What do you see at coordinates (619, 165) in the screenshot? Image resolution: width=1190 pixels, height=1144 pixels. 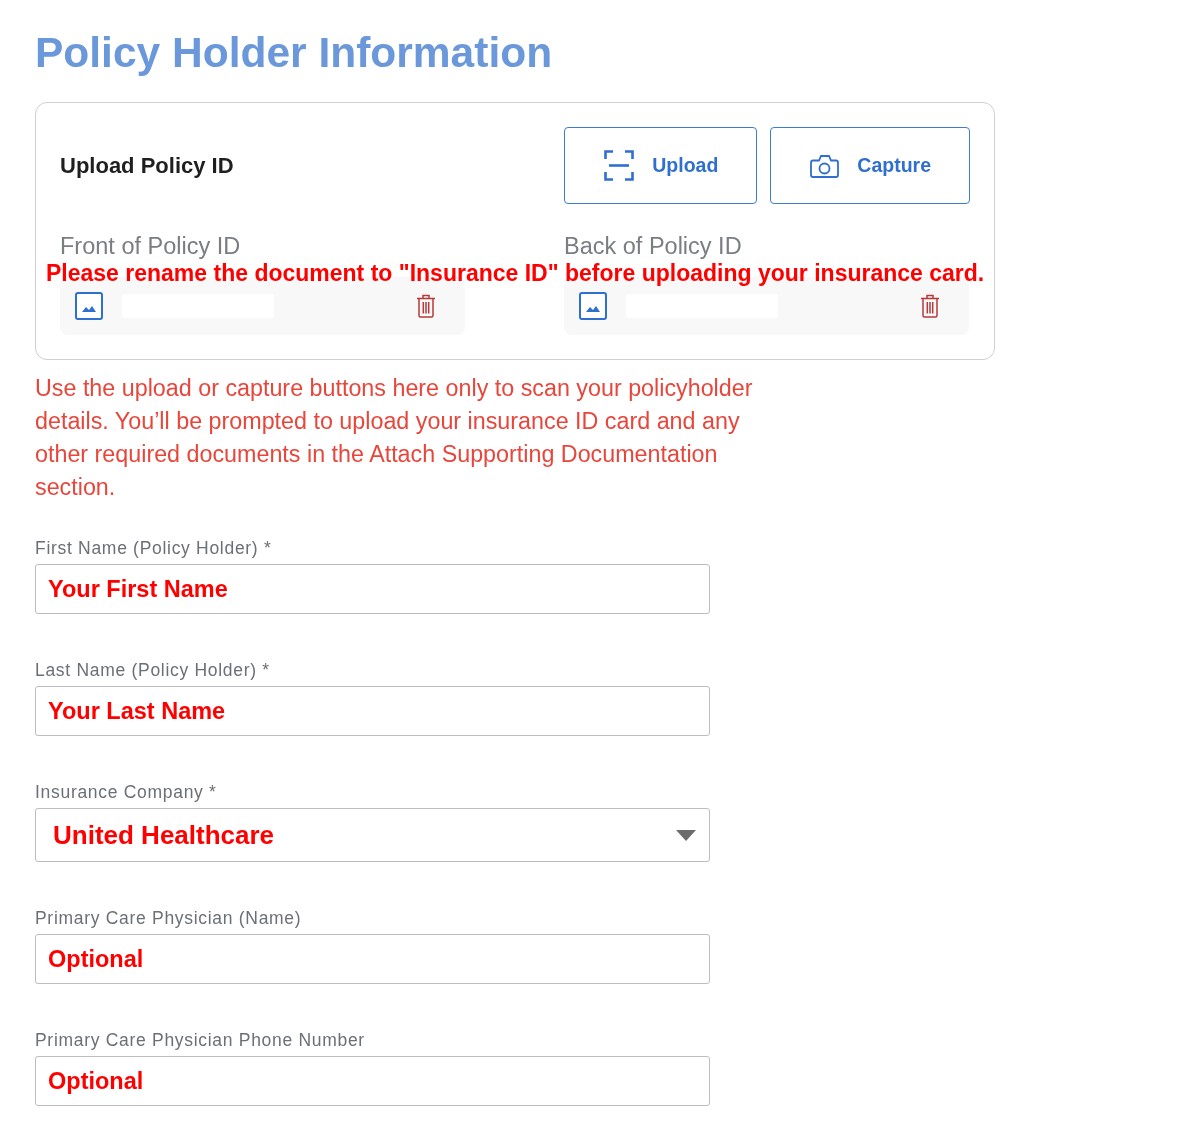 I see `scan-frame-icon` at bounding box center [619, 165].